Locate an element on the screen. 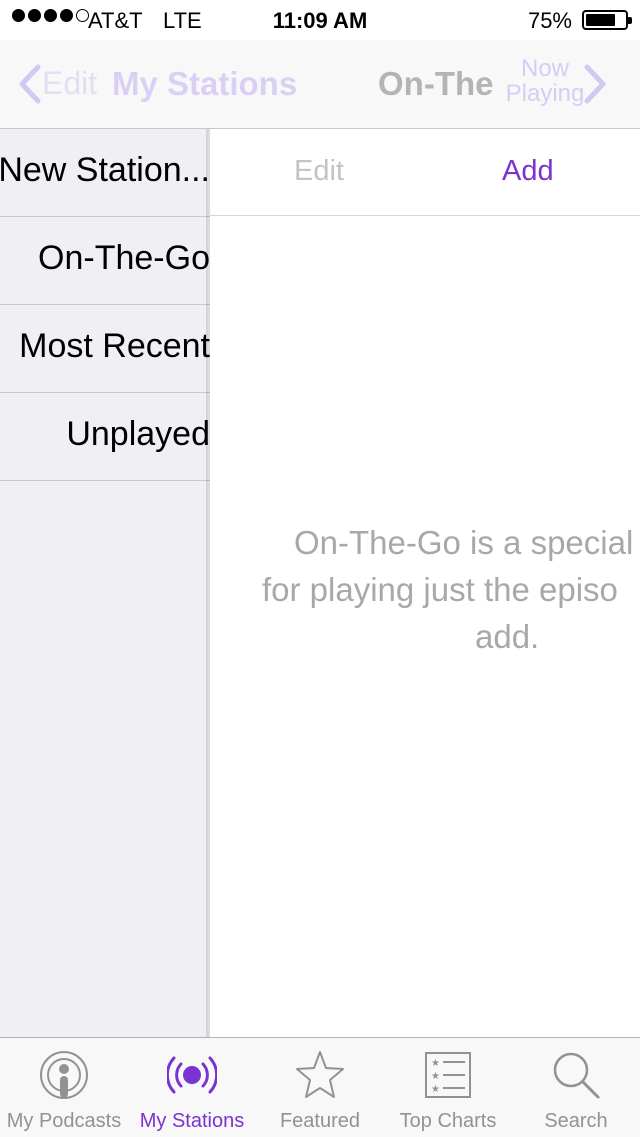 This screenshot has height=1137, width=640. nav-title-previous: My Stations is located at coordinates (205, 83).